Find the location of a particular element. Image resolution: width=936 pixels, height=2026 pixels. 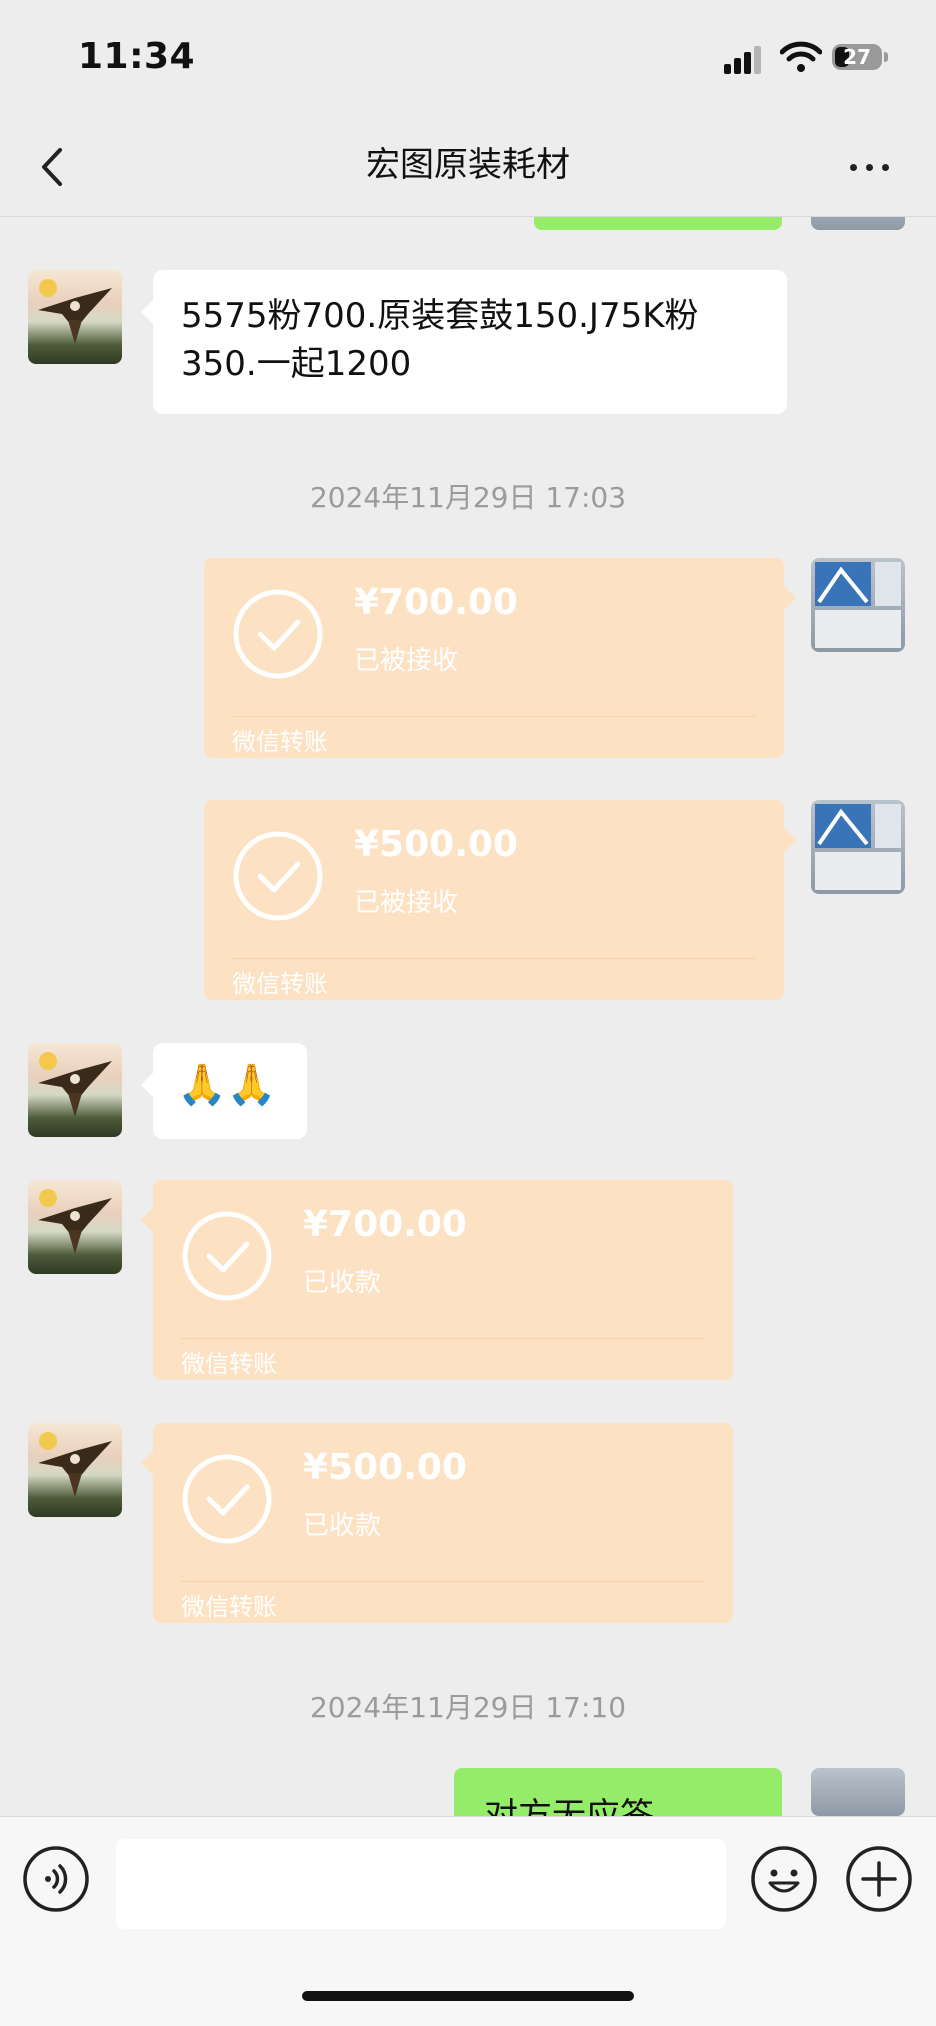

input-bar is located at coordinates (468, 1921).